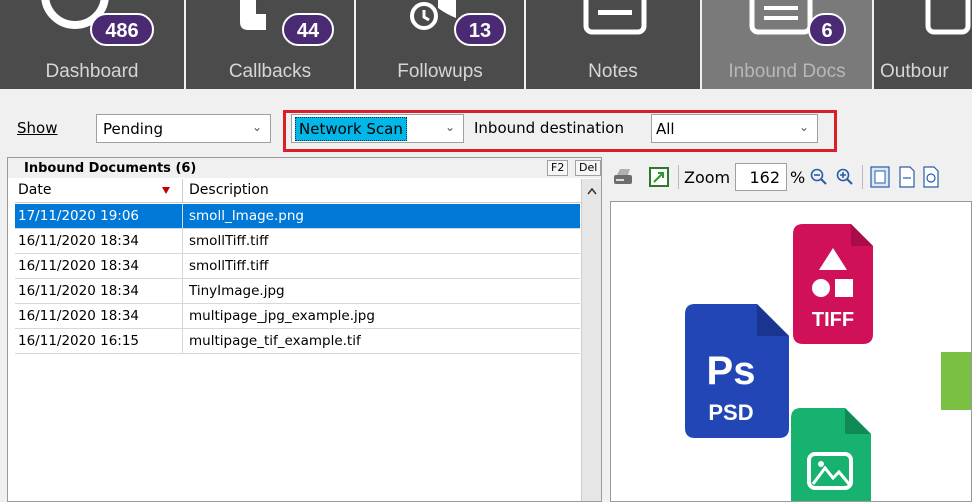  Describe the element at coordinates (308, 29) in the screenshot. I see `callbacks-badge: 44` at that location.